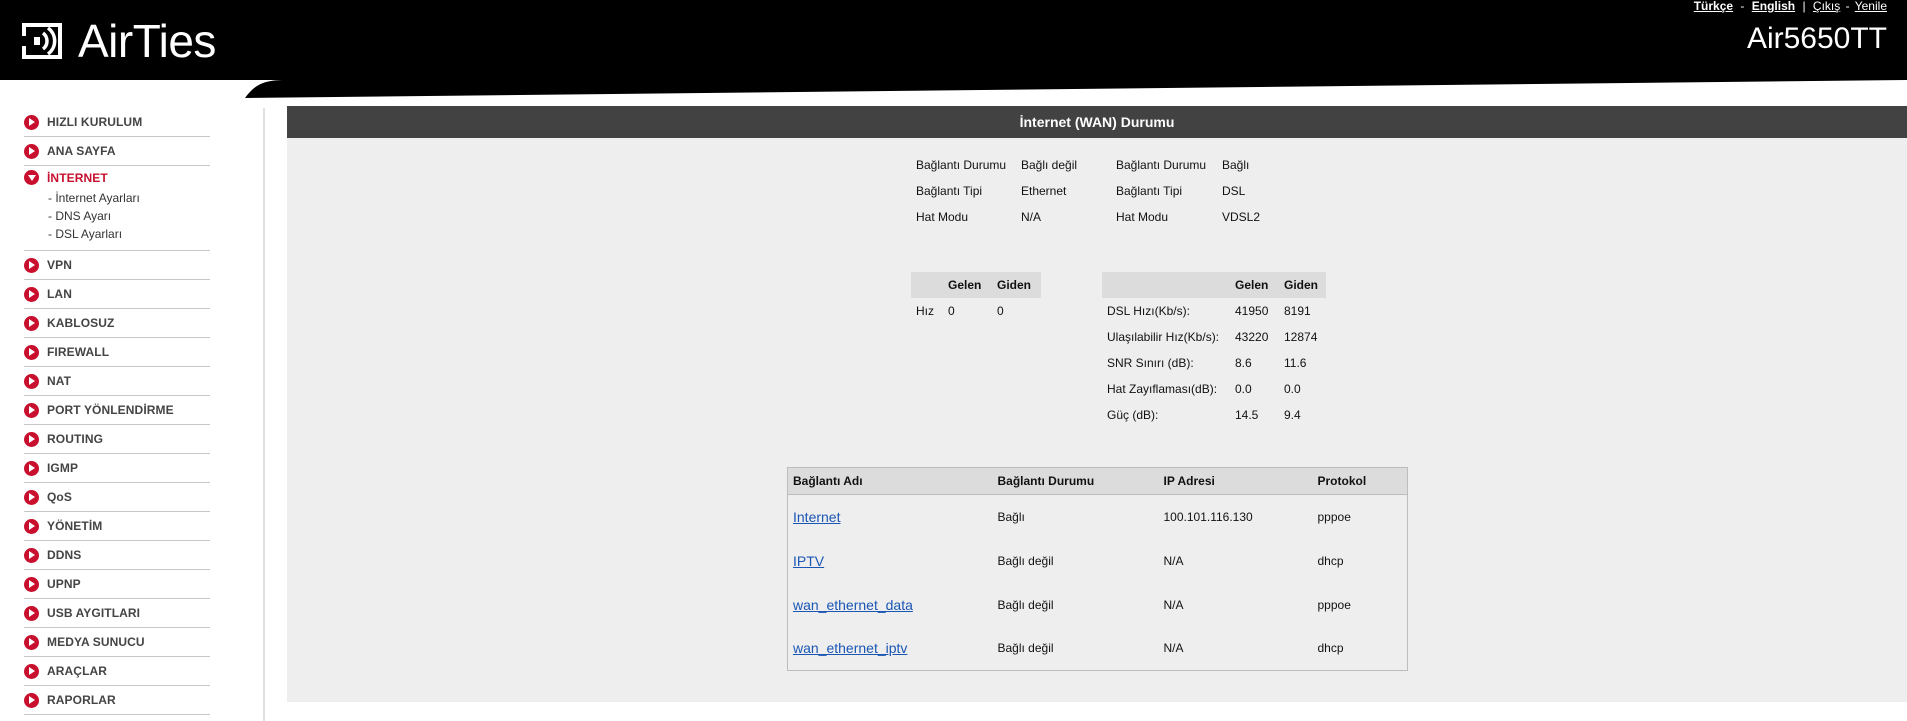 The height and width of the screenshot is (721, 1907). Describe the element at coordinates (117, 584) in the screenshot. I see `sidebar-item-upnp: UPNP` at that location.